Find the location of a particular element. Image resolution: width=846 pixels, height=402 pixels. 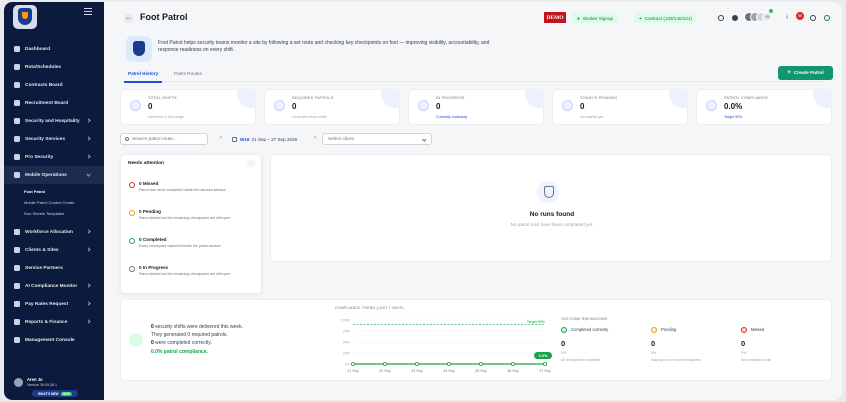

sidebar-item-pay-rates-request: Pay Rates Request is located at coordinates (54, 304).